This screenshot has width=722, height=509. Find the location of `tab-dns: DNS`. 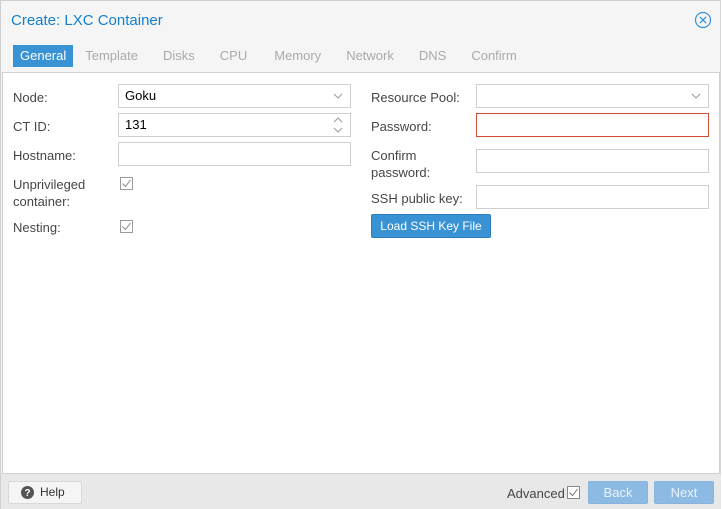

tab-dns: DNS is located at coordinates (432, 56).